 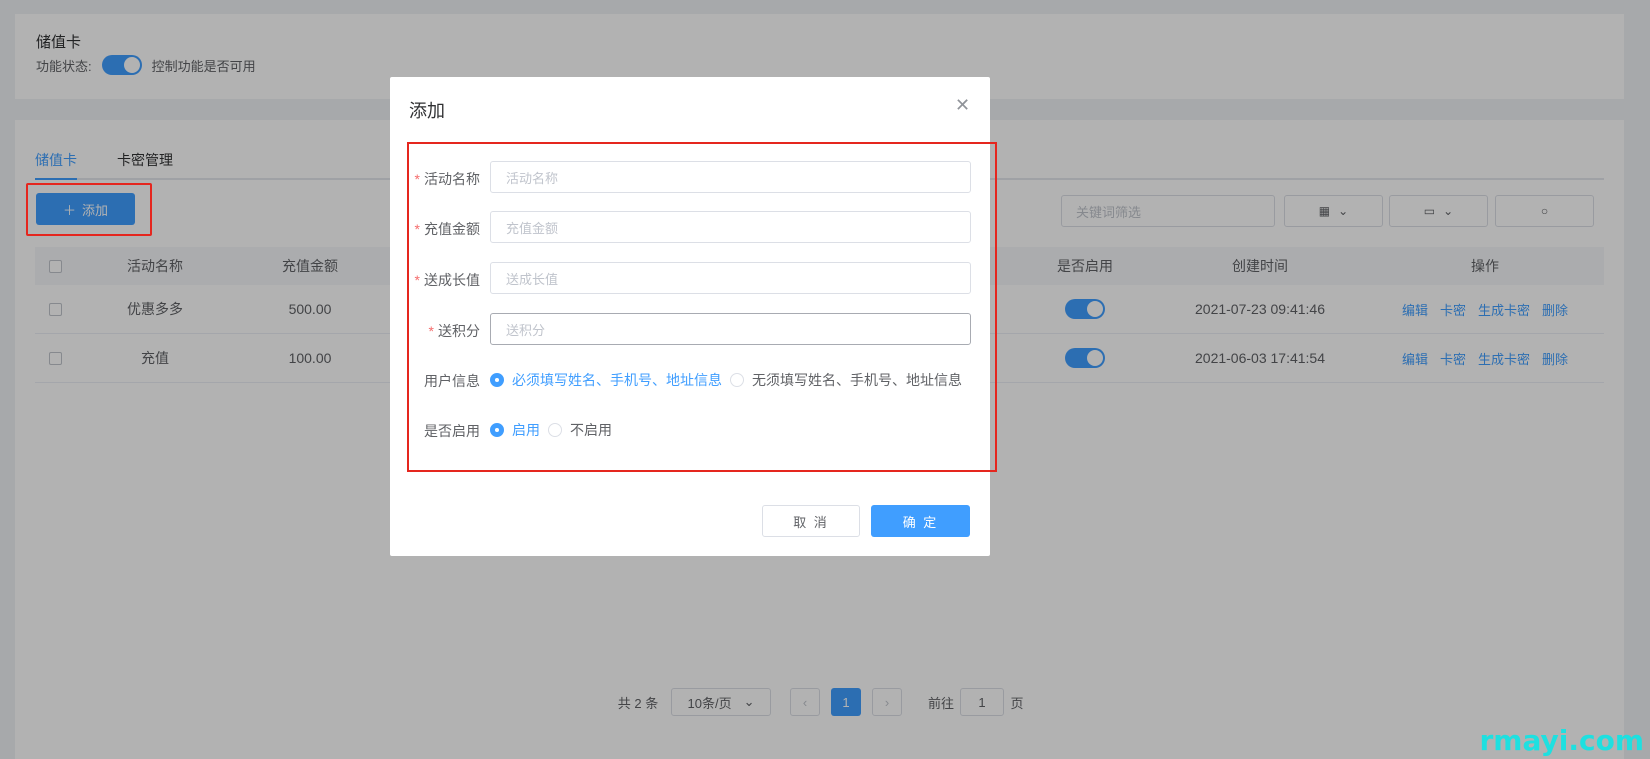 What do you see at coordinates (811, 521) in the screenshot?
I see `cancel-button: 取 消` at bounding box center [811, 521].